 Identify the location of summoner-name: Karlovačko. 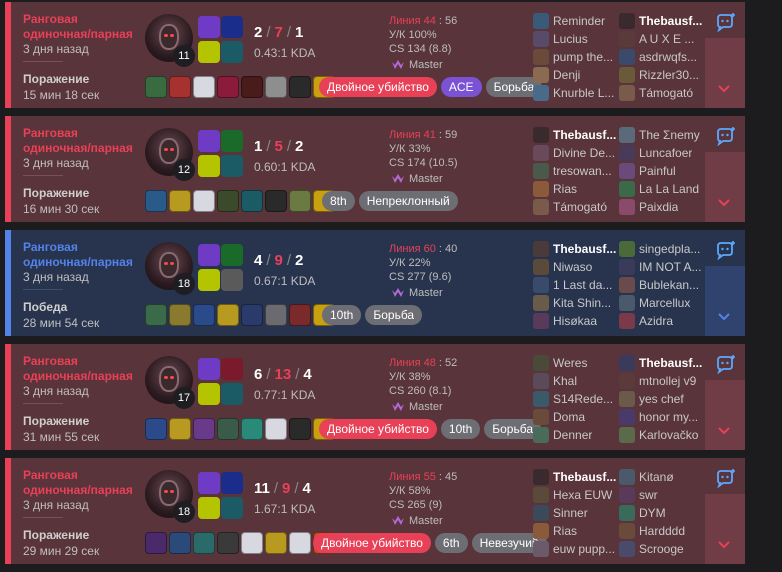
(668, 435).